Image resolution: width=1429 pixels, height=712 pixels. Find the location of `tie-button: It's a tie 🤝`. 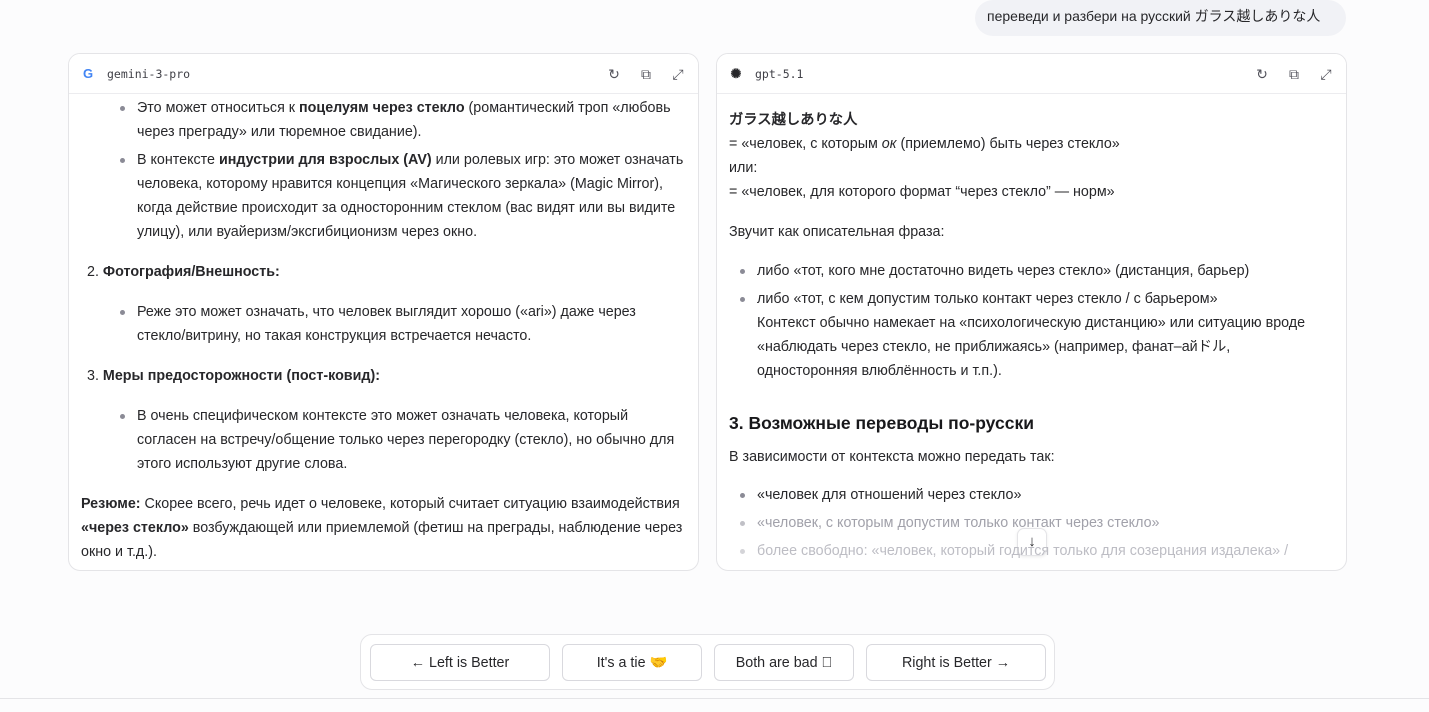

tie-button: It's a tie 🤝 is located at coordinates (632, 662).